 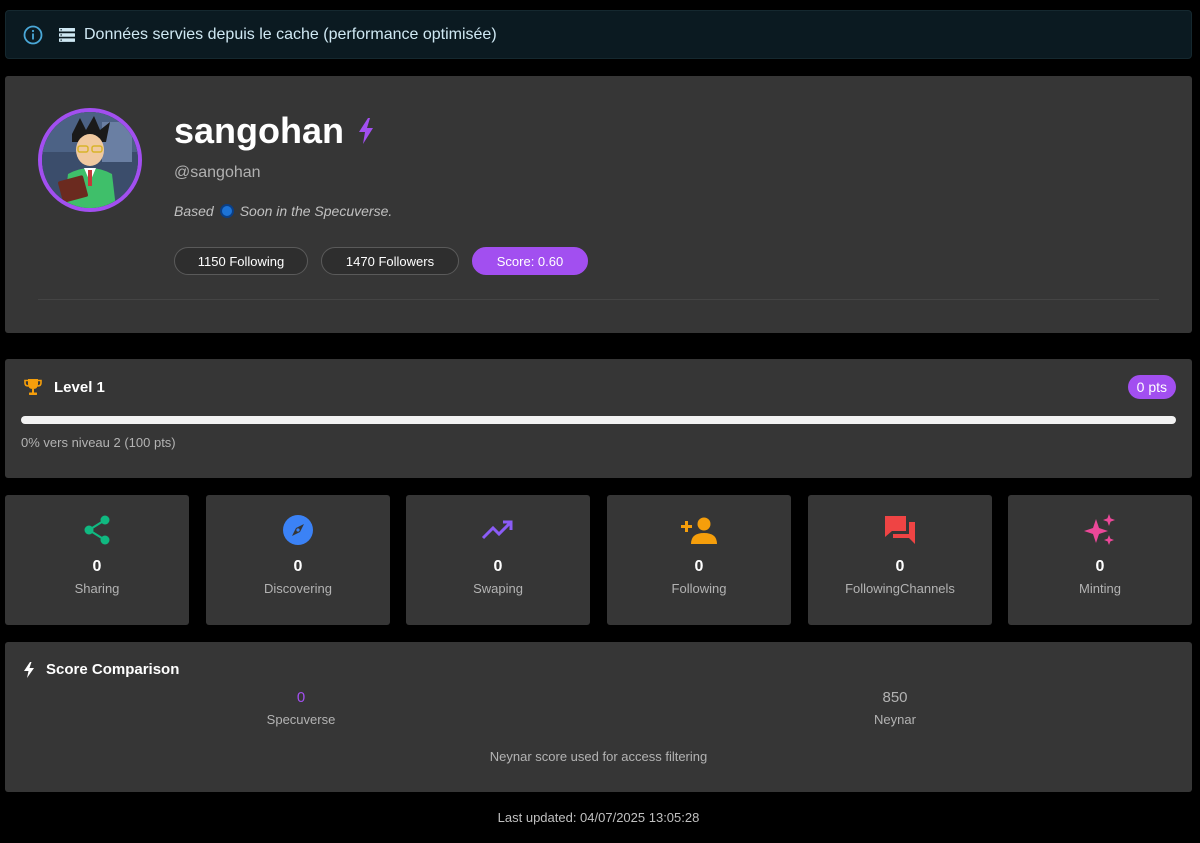 I want to click on specuverse-score: 0 Specuverse, so click(x=301, y=708).